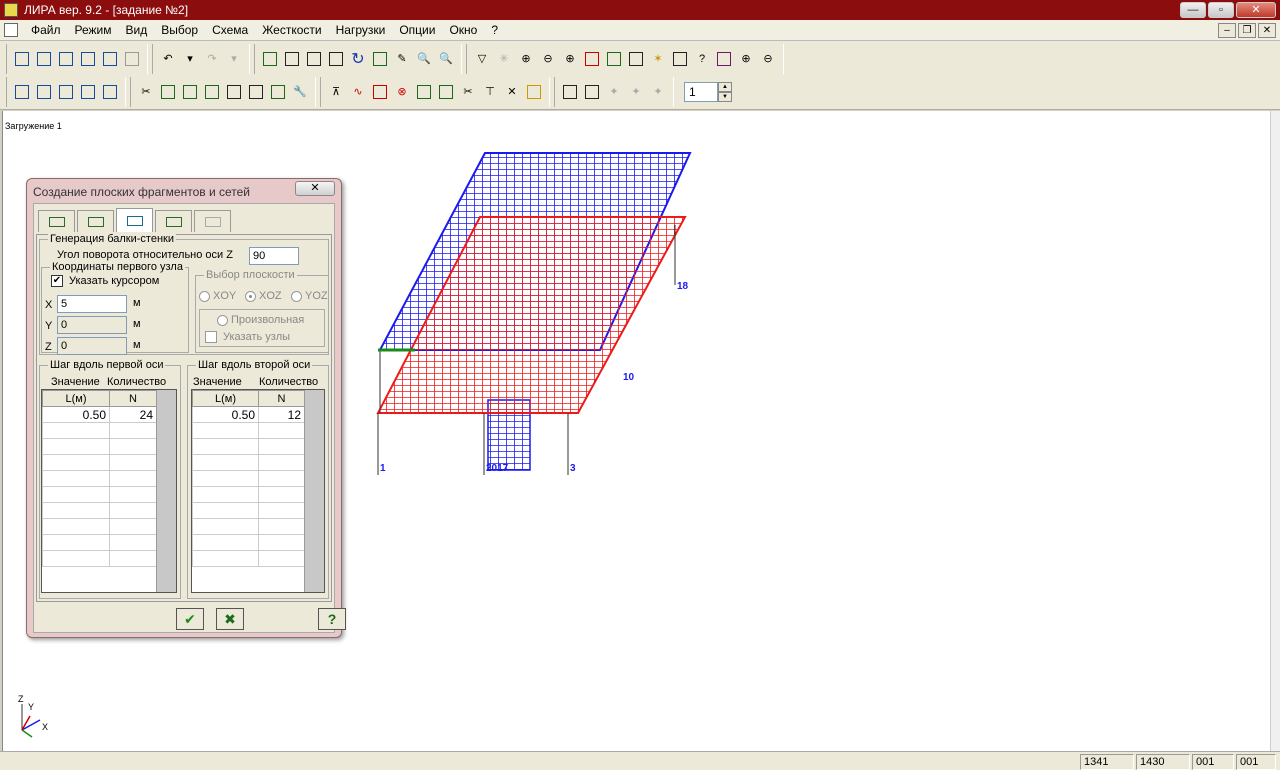  Describe the element at coordinates (234, 92) in the screenshot. I see `copy-icon` at that location.